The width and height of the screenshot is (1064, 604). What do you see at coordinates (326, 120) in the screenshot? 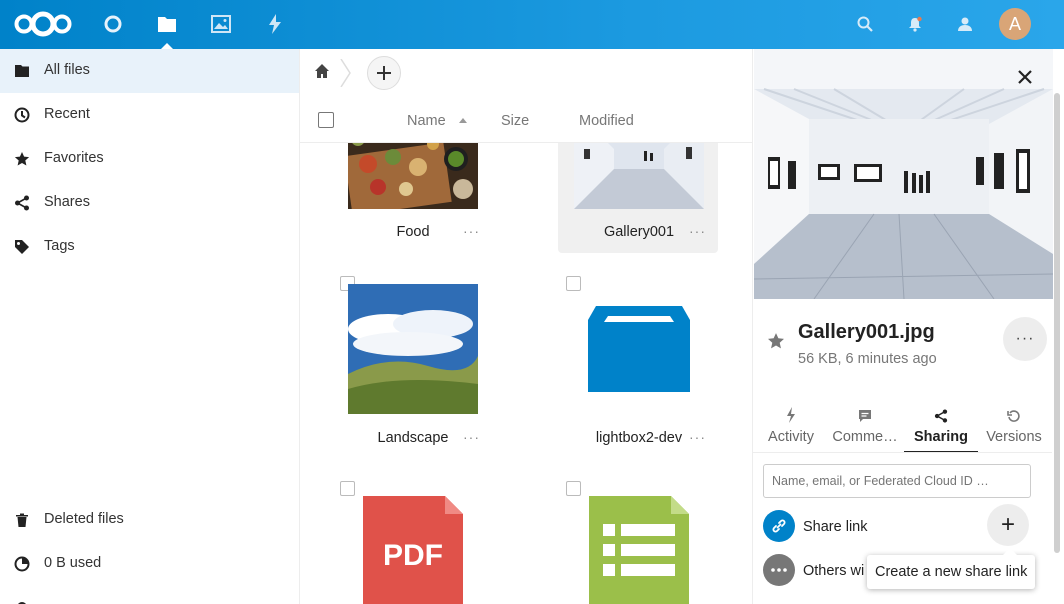
I see `select-all-checkbox` at bounding box center [326, 120].